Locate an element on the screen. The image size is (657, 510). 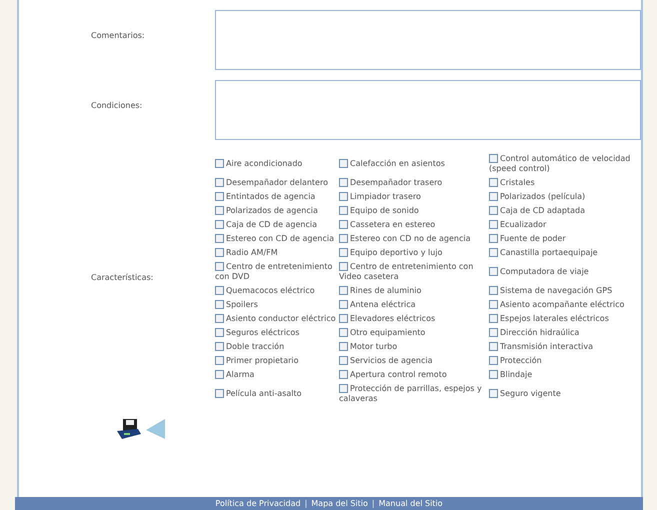
checkbox-option: Computadora de viaje is located at coordinates (564, 272).